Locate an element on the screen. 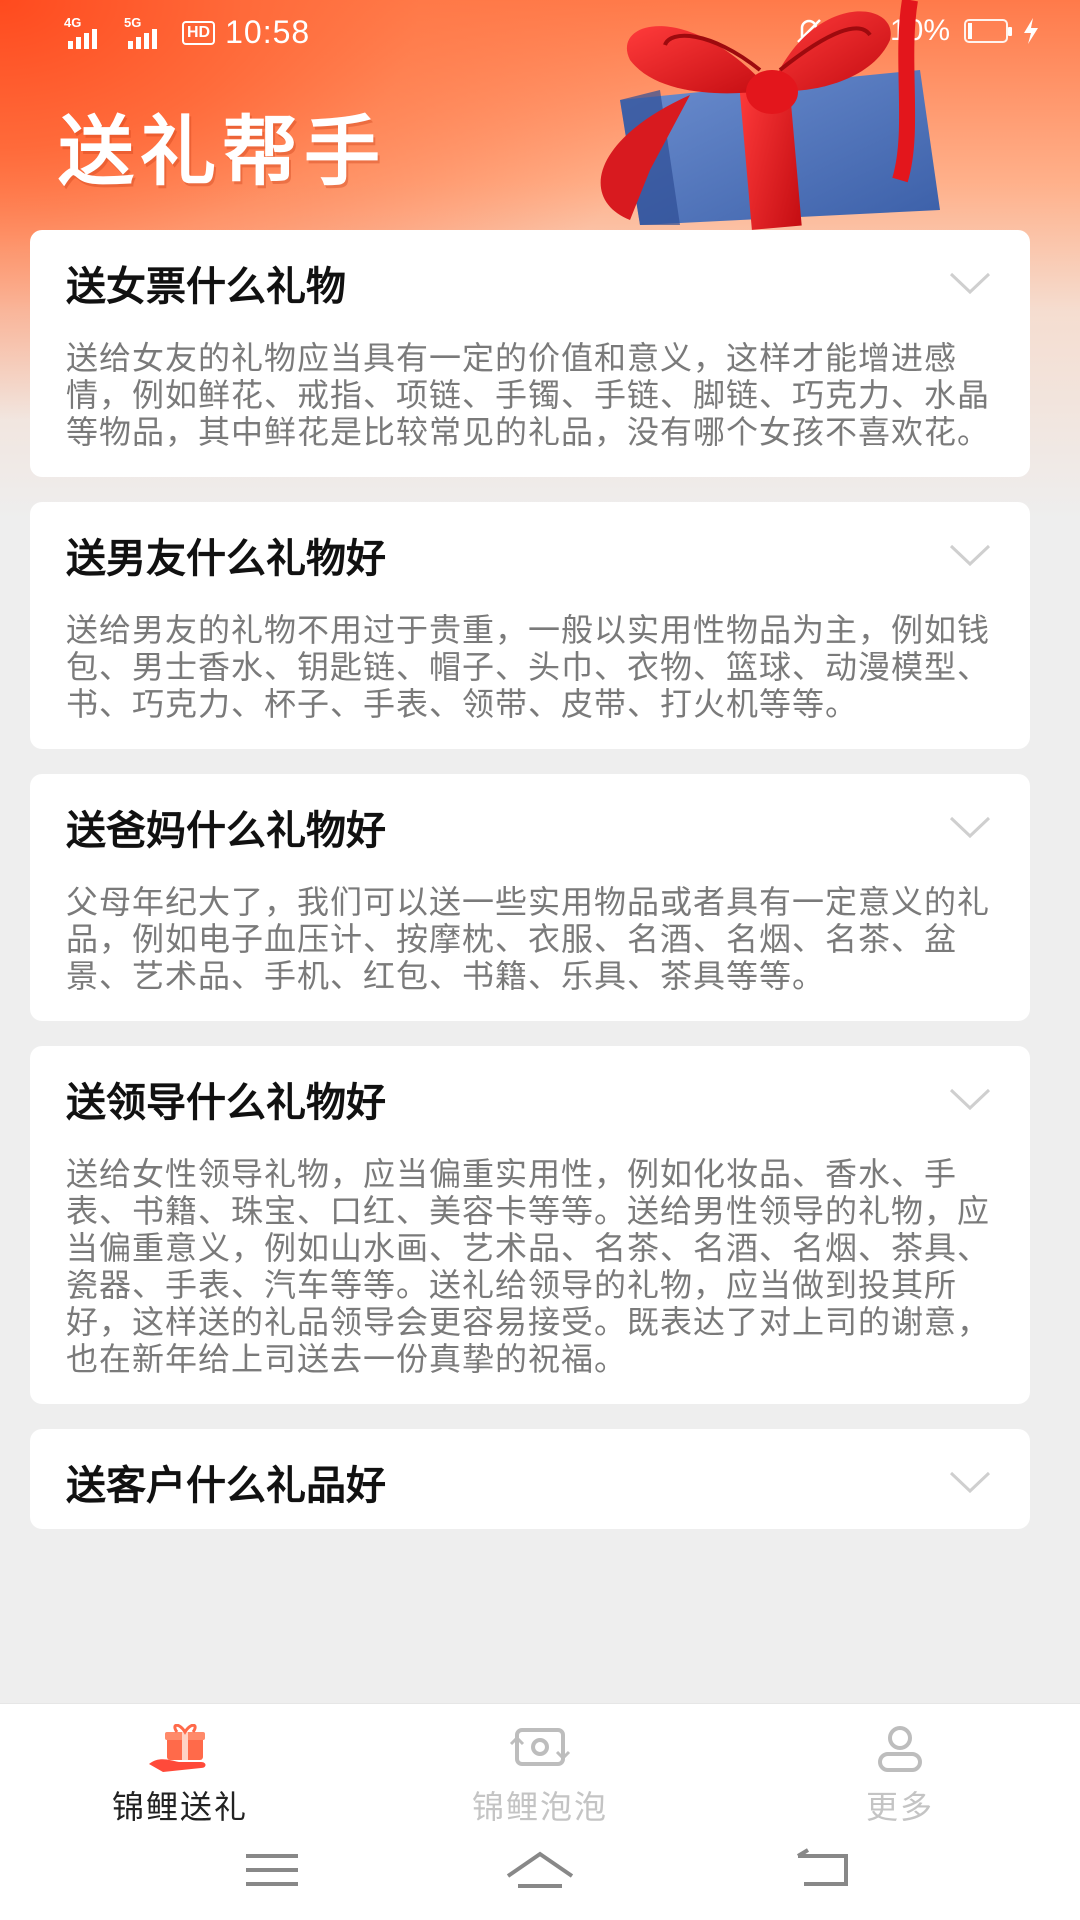  home-icon is located at coordinates (540, 1870).